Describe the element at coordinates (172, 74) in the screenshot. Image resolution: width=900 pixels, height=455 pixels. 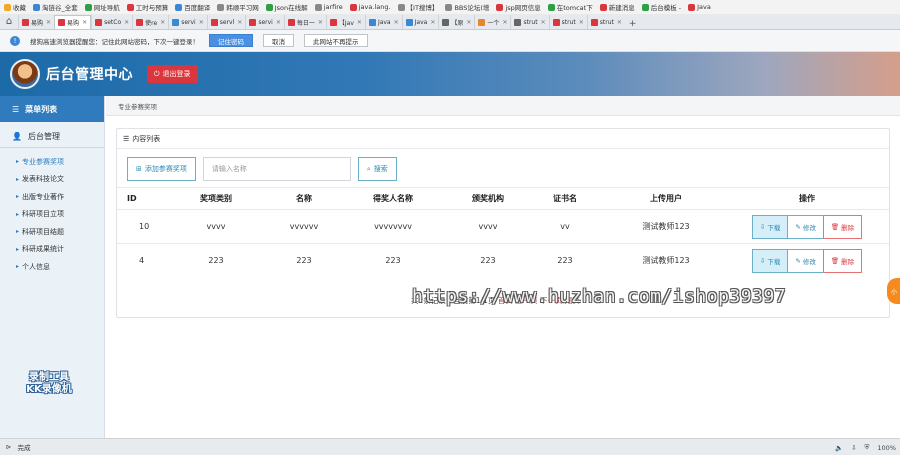
I see `logout-button: ⏻ 退出登录` at that location.